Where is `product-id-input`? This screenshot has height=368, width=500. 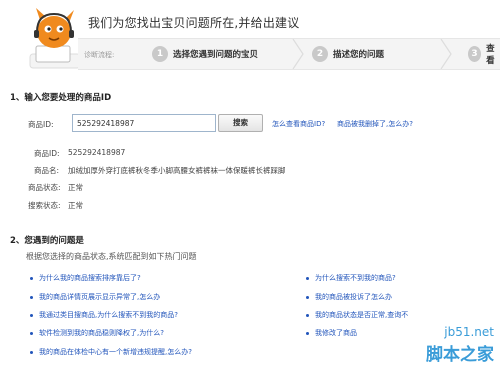 product-id-input is located at coordinates (144, 123).